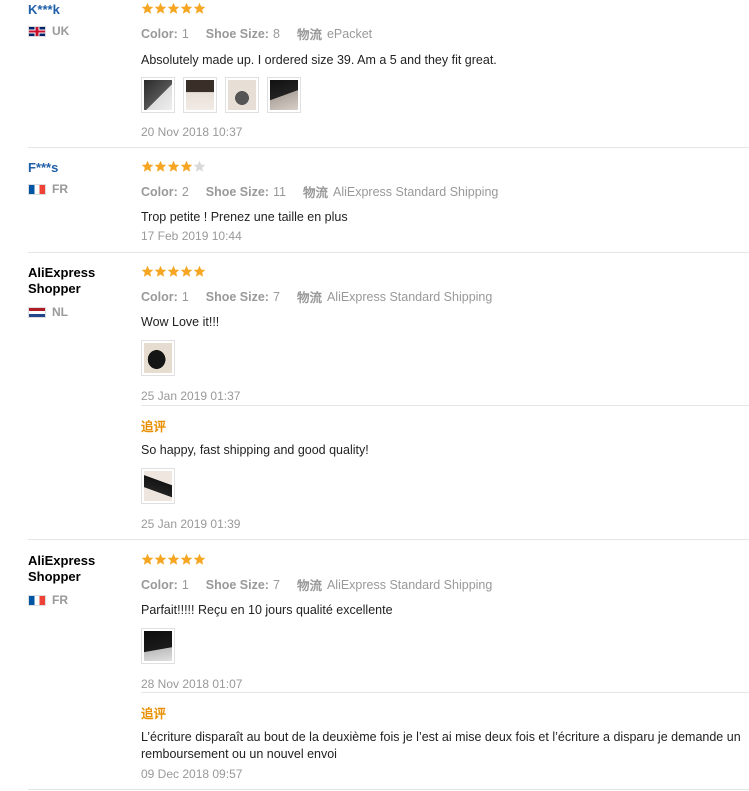 The width and height of the screenshot is (749, 791). Describe the element at coordinates (191, 396) in the screenshot. I see `review-date: 25 Jan 2019 01:37` at that location.